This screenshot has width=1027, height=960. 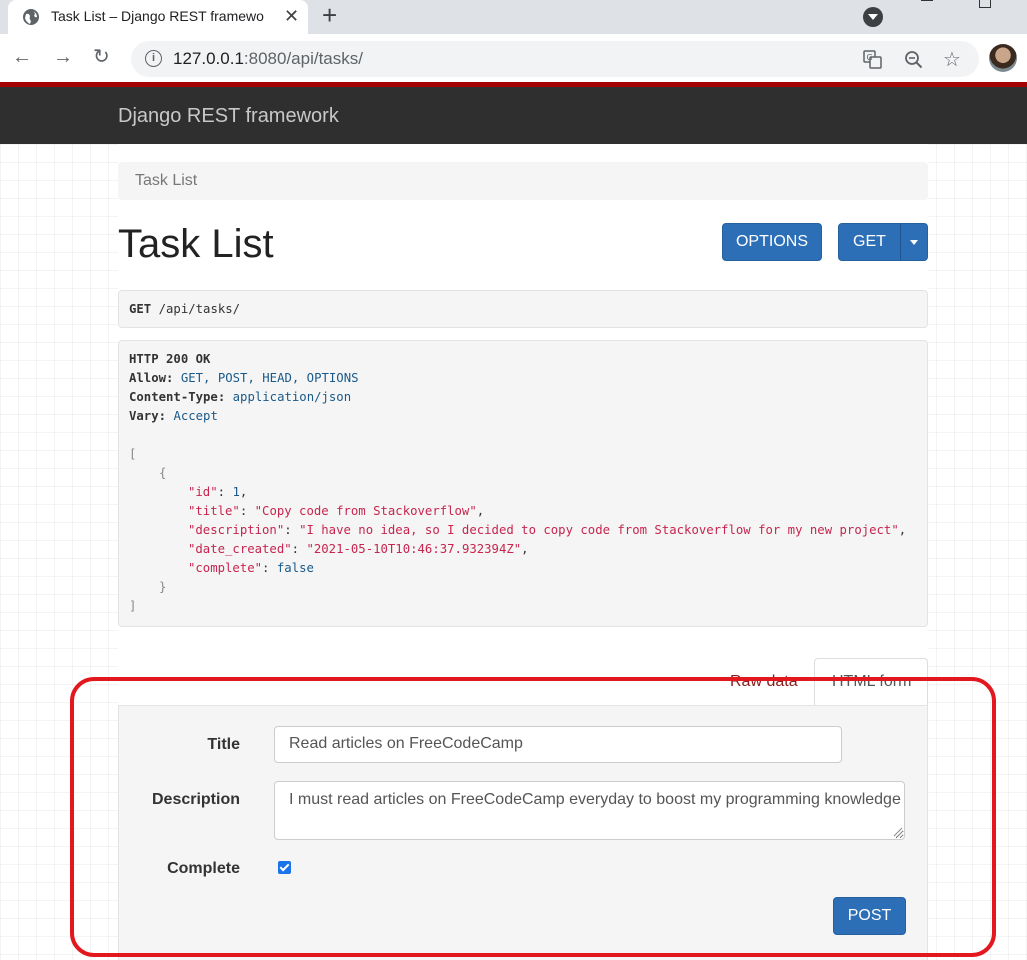 I want to click on minimize-icon, so click(x=927, y=0).